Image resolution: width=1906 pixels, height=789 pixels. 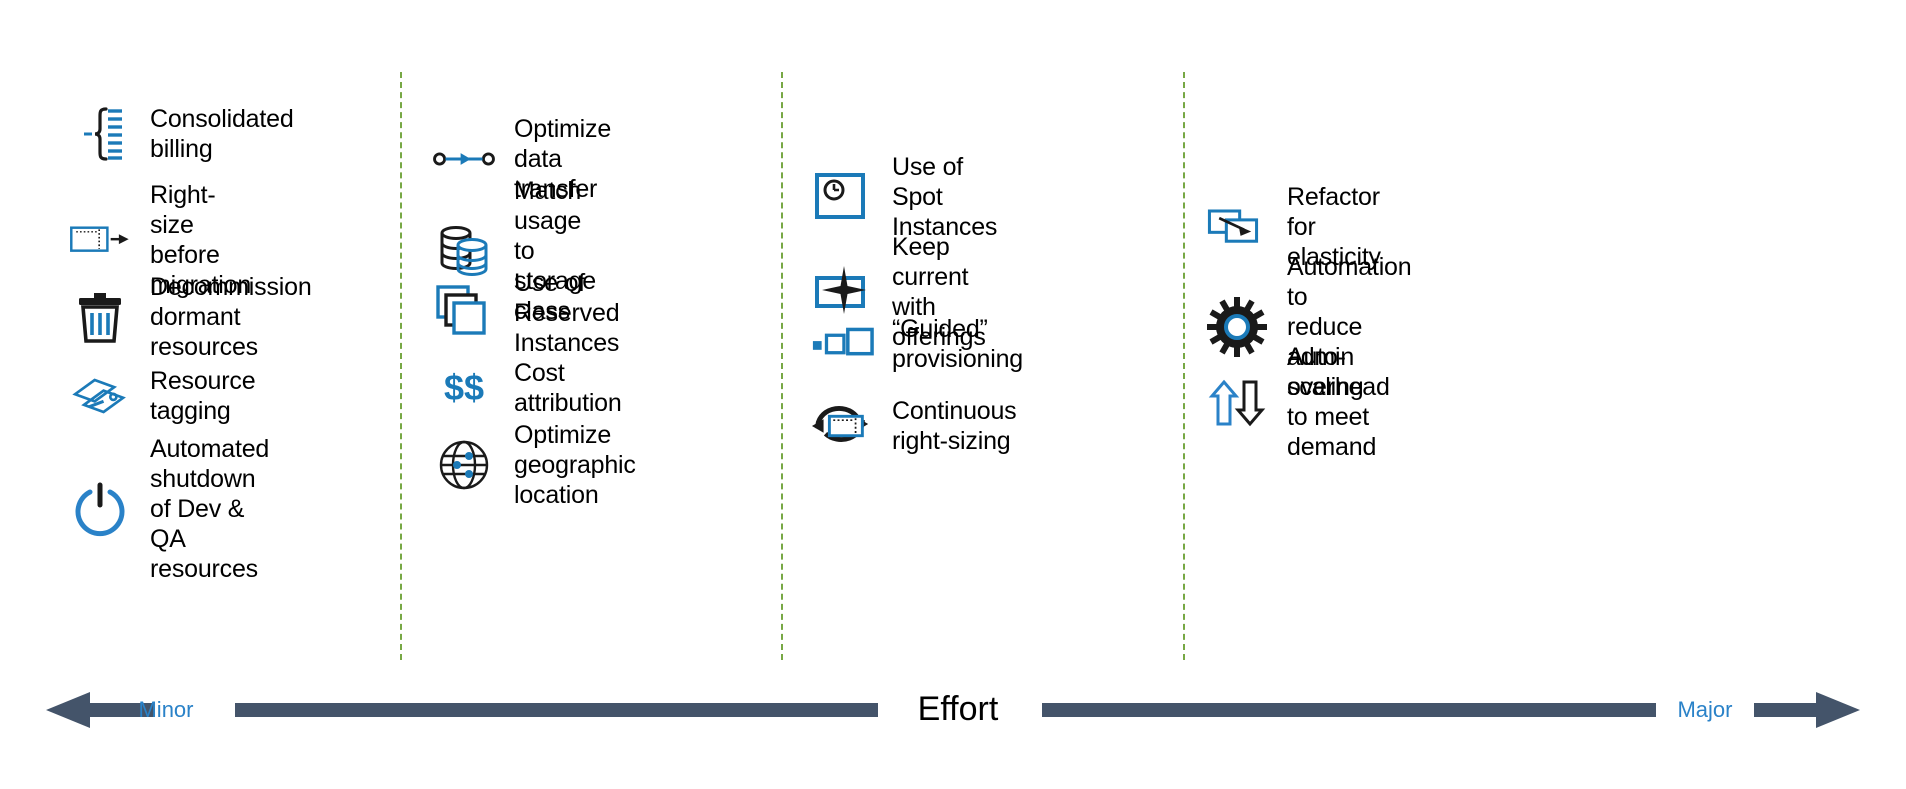 I want to click on list-item-label: Use of Reserved Instances, so click(x=567, y=313).